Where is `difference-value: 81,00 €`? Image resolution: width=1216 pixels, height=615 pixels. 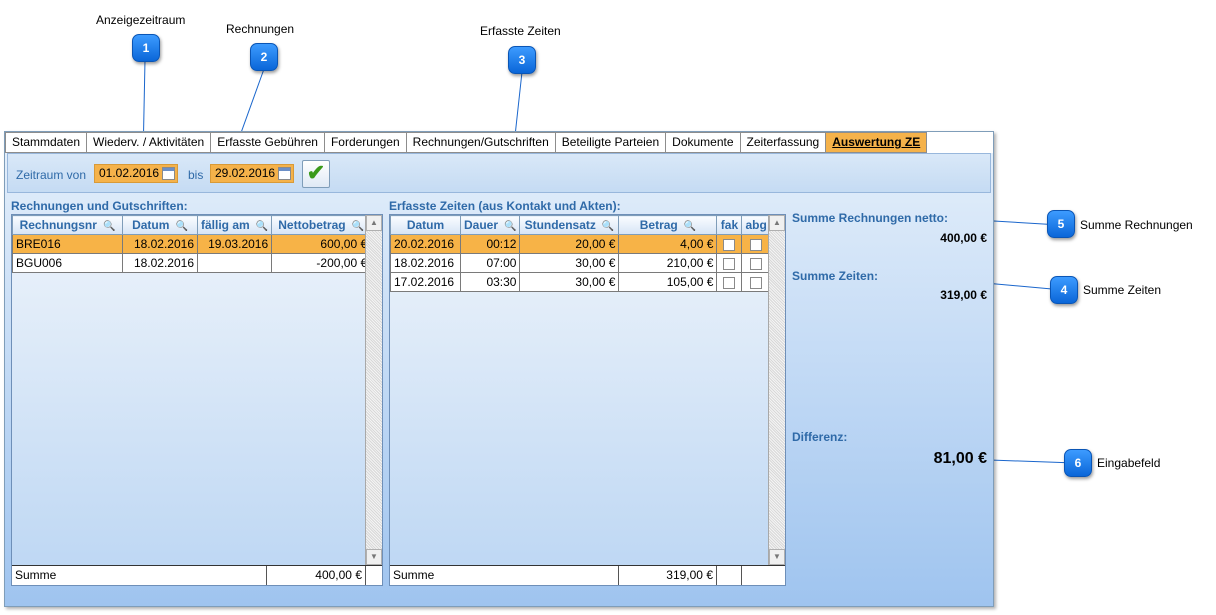 difference-value: 81,00 € is located at coordinates (960, 458).